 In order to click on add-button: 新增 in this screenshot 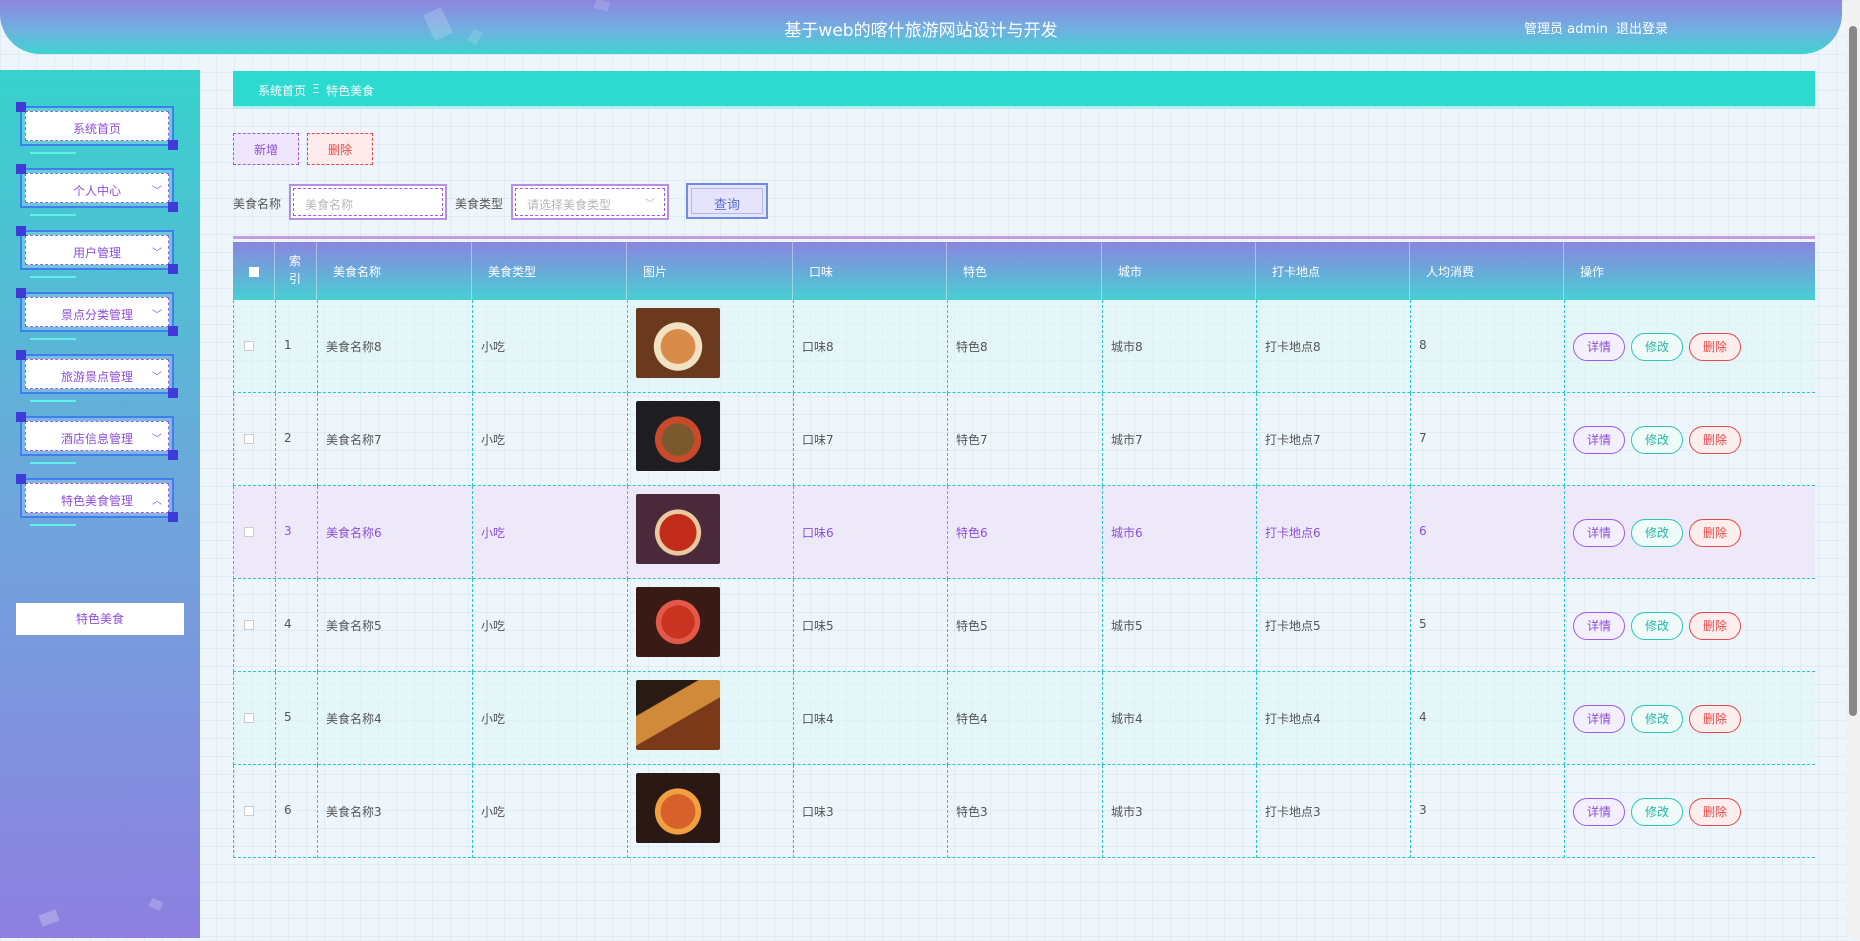, I will do `click(266, 149)`.